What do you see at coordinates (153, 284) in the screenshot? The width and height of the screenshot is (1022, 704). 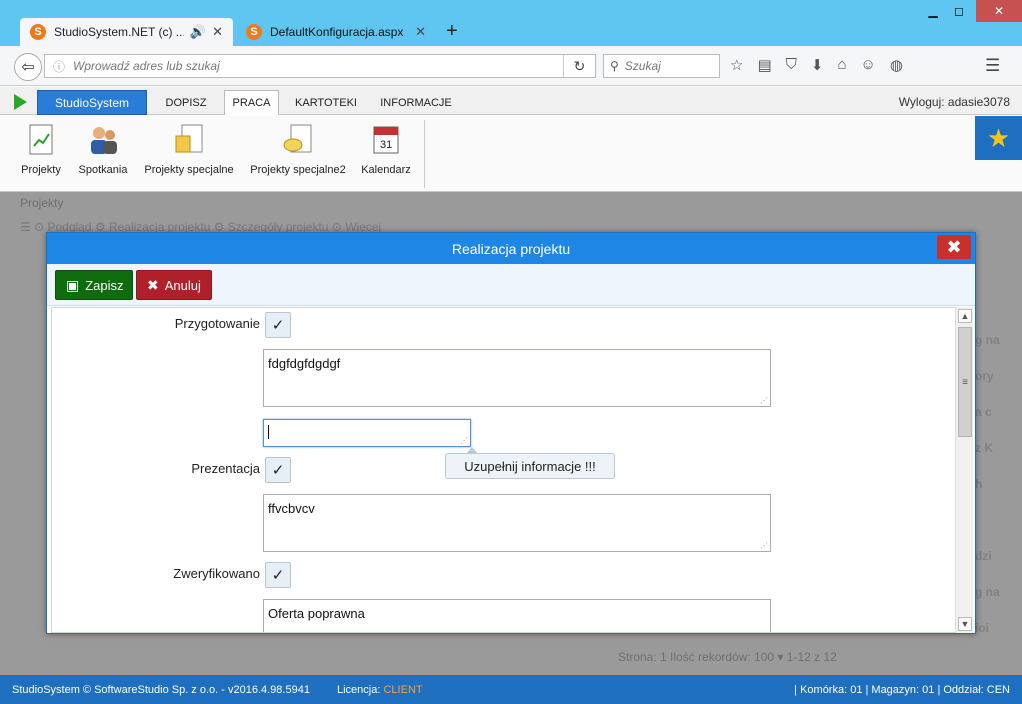 I see `cancel-x-icon: ✖` at bounding box center [153, 284].